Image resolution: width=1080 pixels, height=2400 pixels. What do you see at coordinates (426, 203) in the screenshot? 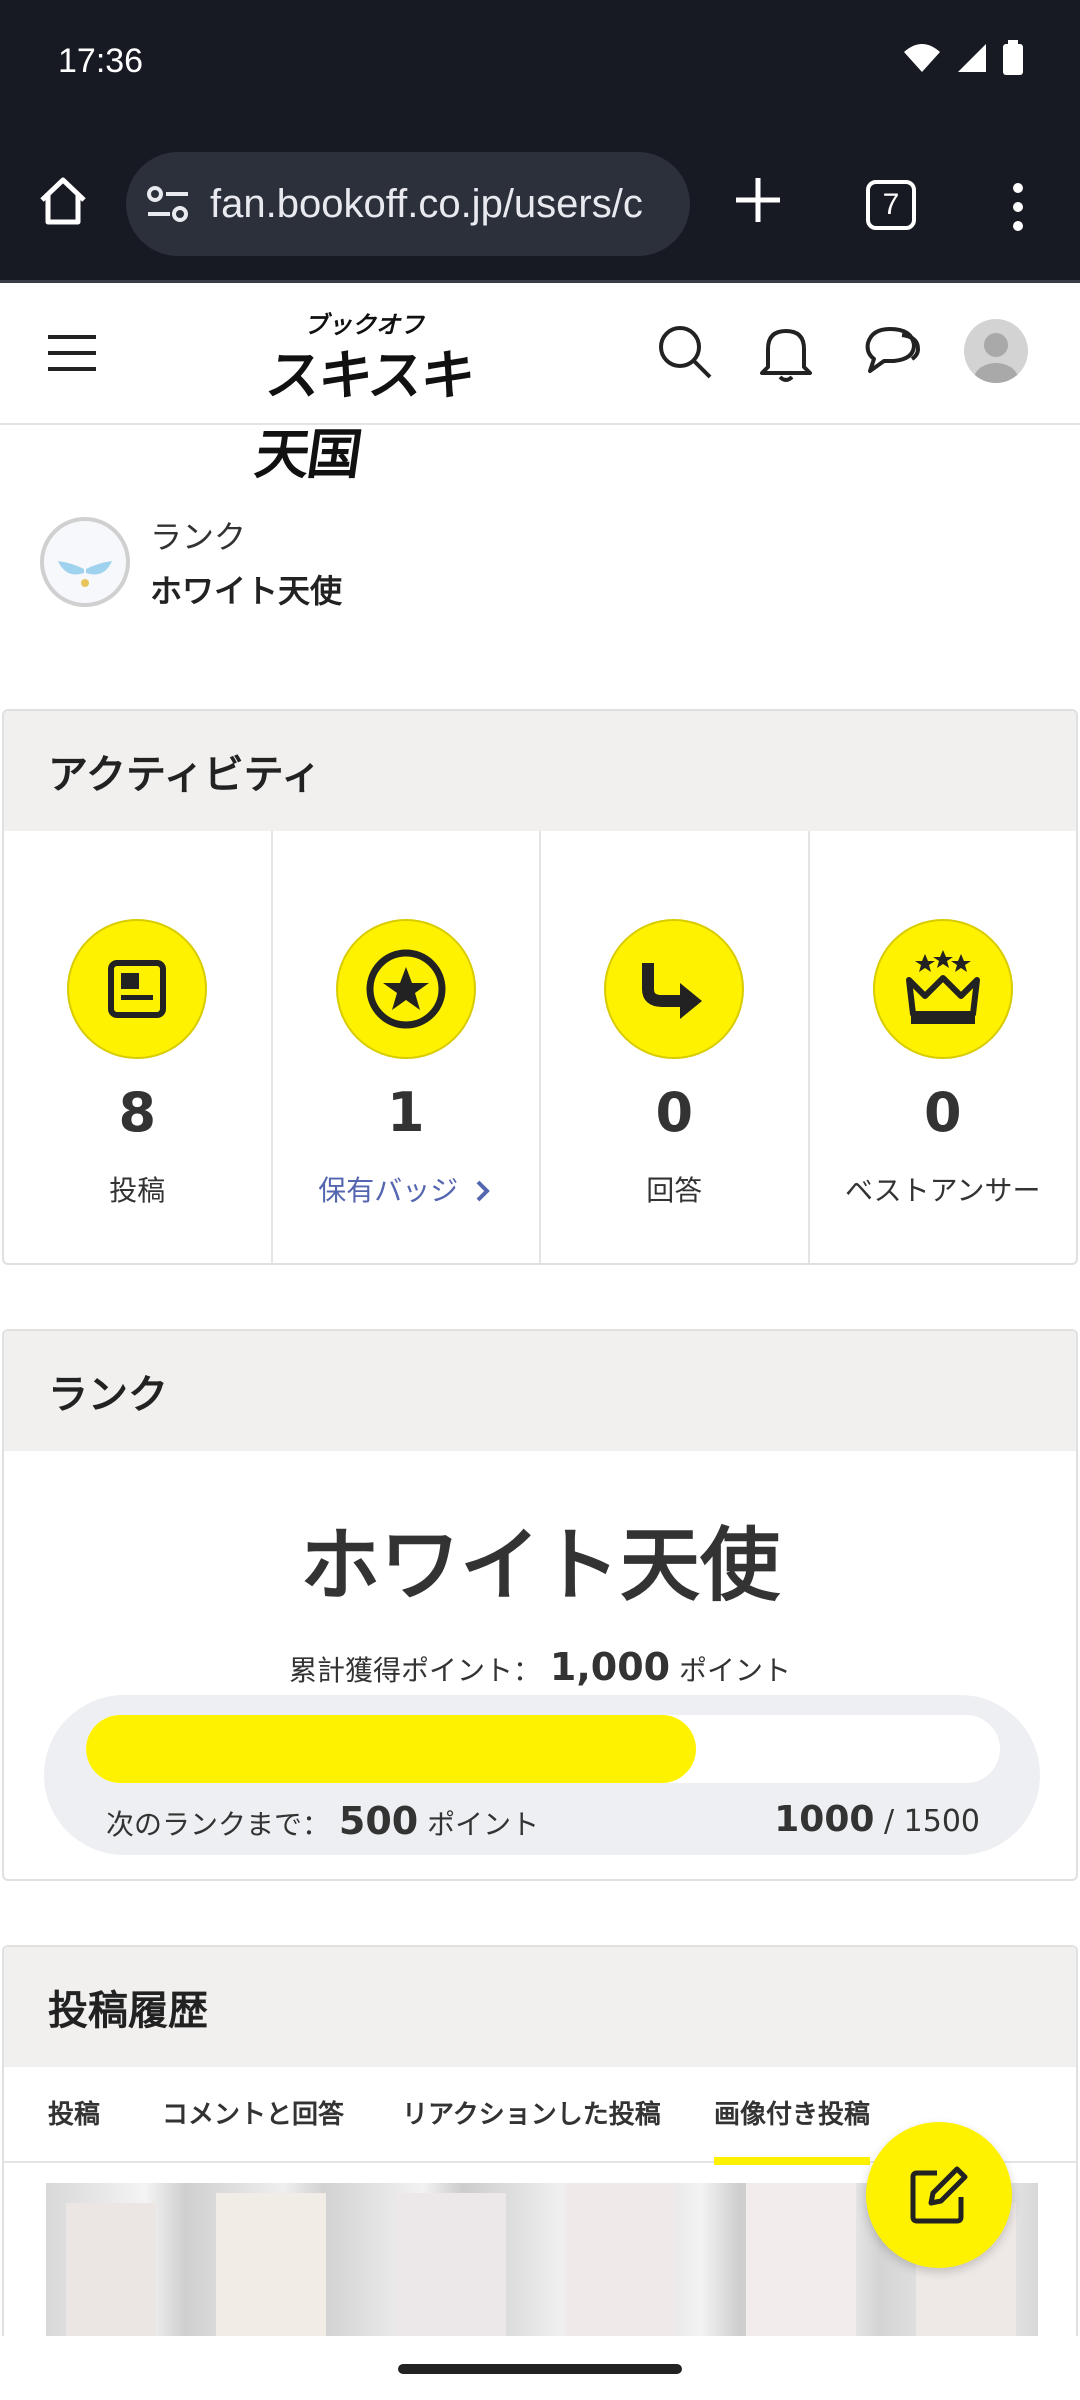
I see `url-text: fan.bookoff.co.jp/users/c` at bounding box center [426, 203].